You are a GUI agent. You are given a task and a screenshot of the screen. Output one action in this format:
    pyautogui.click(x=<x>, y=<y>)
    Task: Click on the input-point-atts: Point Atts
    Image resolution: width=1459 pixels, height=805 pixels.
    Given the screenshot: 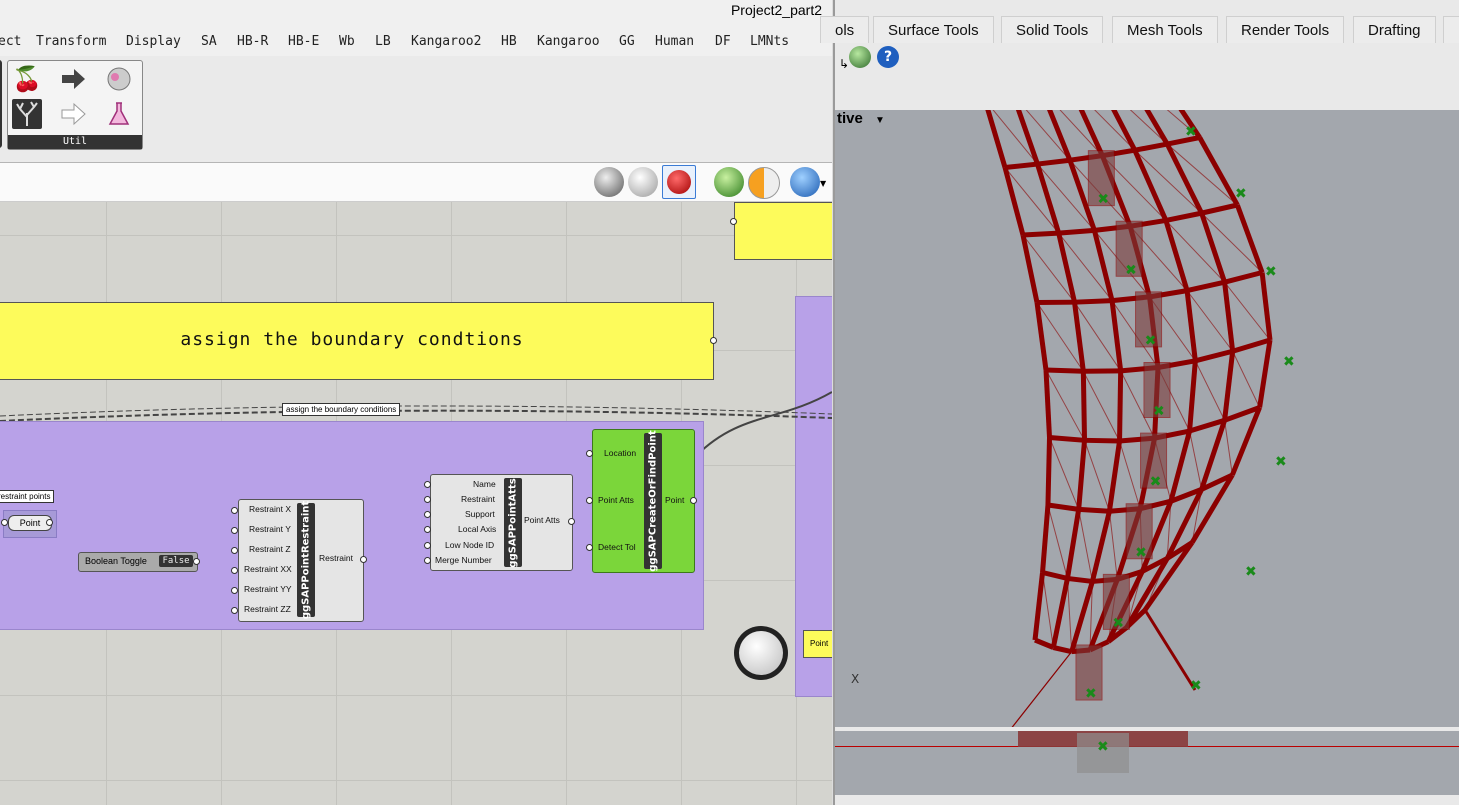 What is the action you would take?
    pyautogui.click(x=616, y=500)
    